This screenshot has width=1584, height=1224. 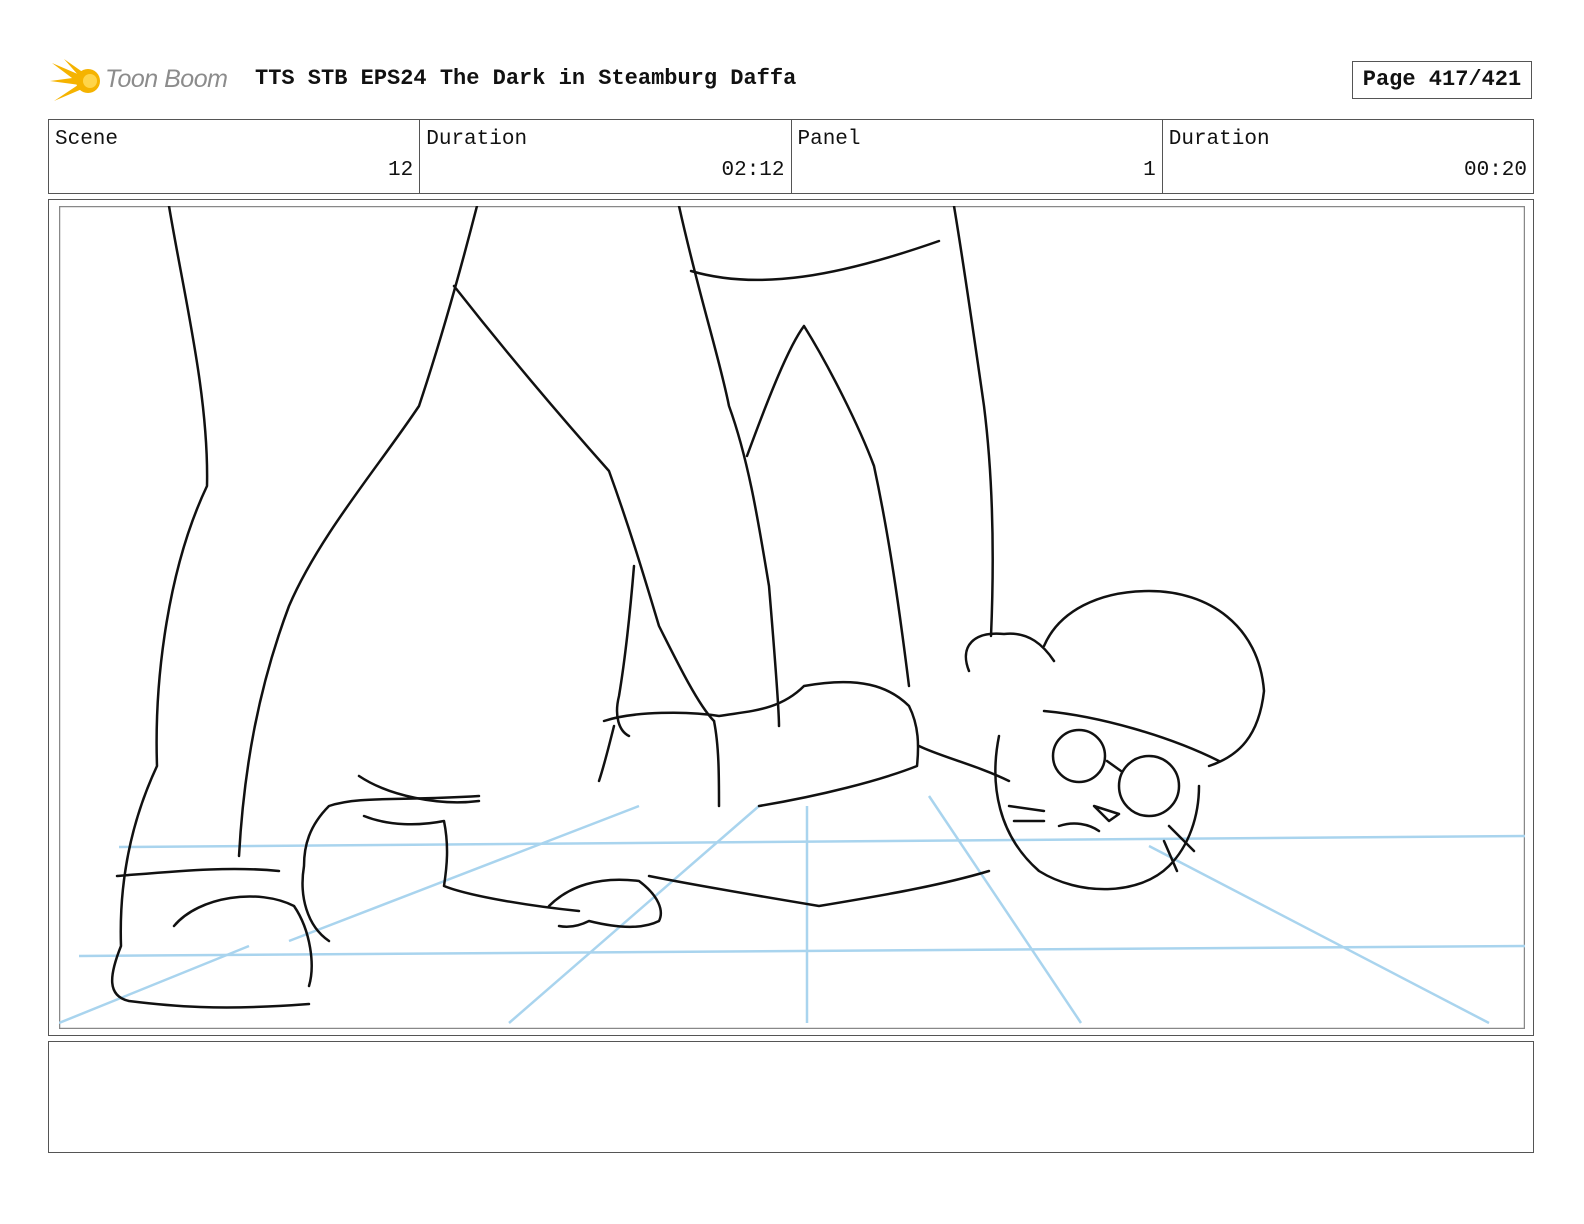 I want to click on panel-duration-cell: Duration 00:20, so click(x=1348, y=156).